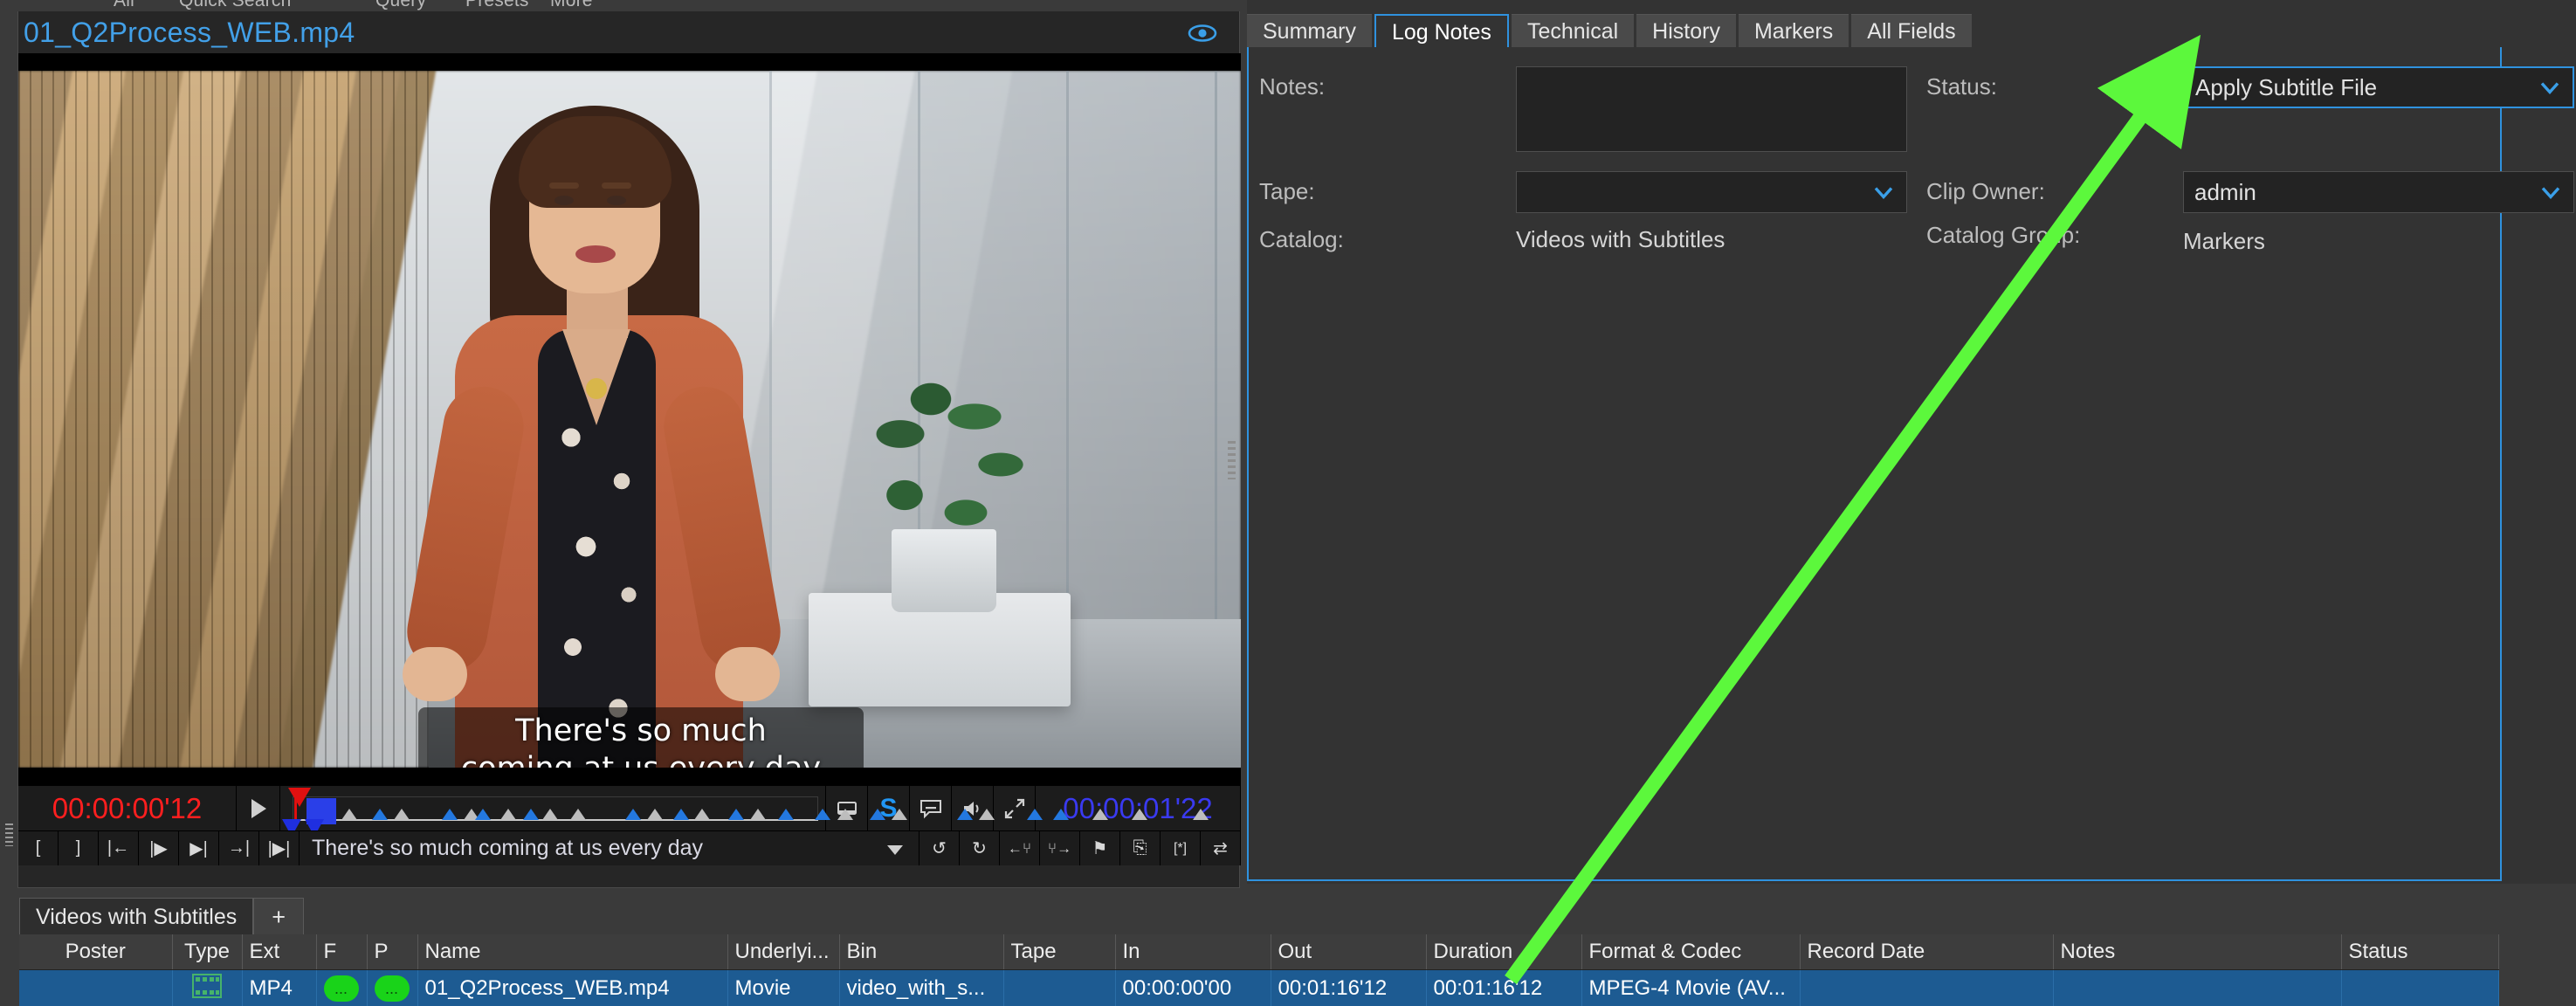  What do you see at coordinates (258, 808) in the screenshot?
I see `play-icon` at bounding box center [258, 808].